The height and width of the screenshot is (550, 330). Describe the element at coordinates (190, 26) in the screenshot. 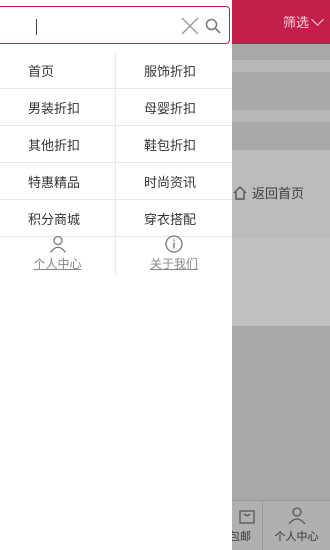

I see `close-icon` at that location.